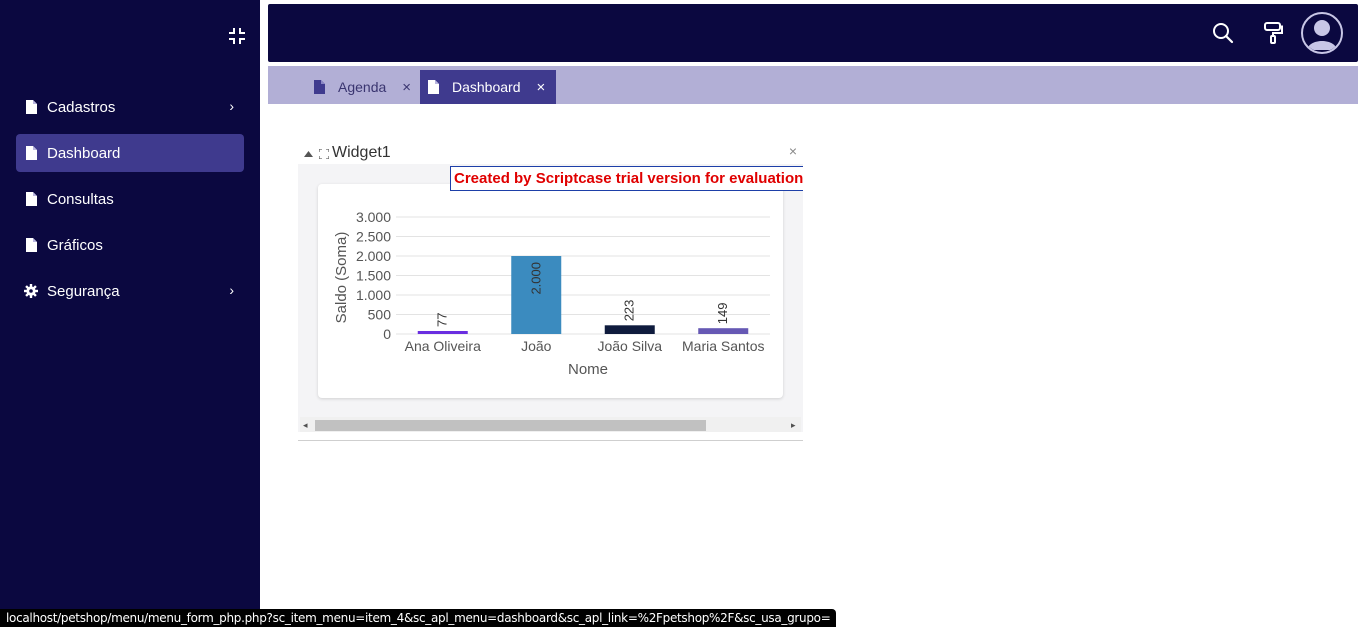  What do you see at coordinates (84, 153) in the screenshot?
I see `sidebar-item-label: Dashboard` at bounding box center [84, 153].